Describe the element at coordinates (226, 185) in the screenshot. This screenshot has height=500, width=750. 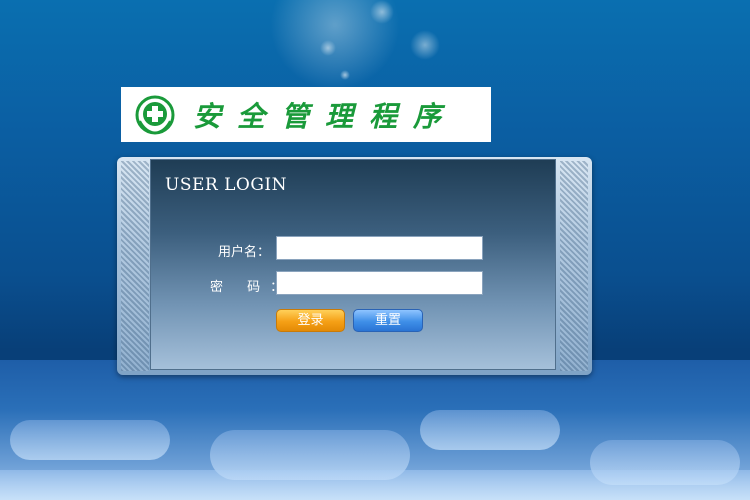
I see `login-heading: USER LOGIN` at that location.